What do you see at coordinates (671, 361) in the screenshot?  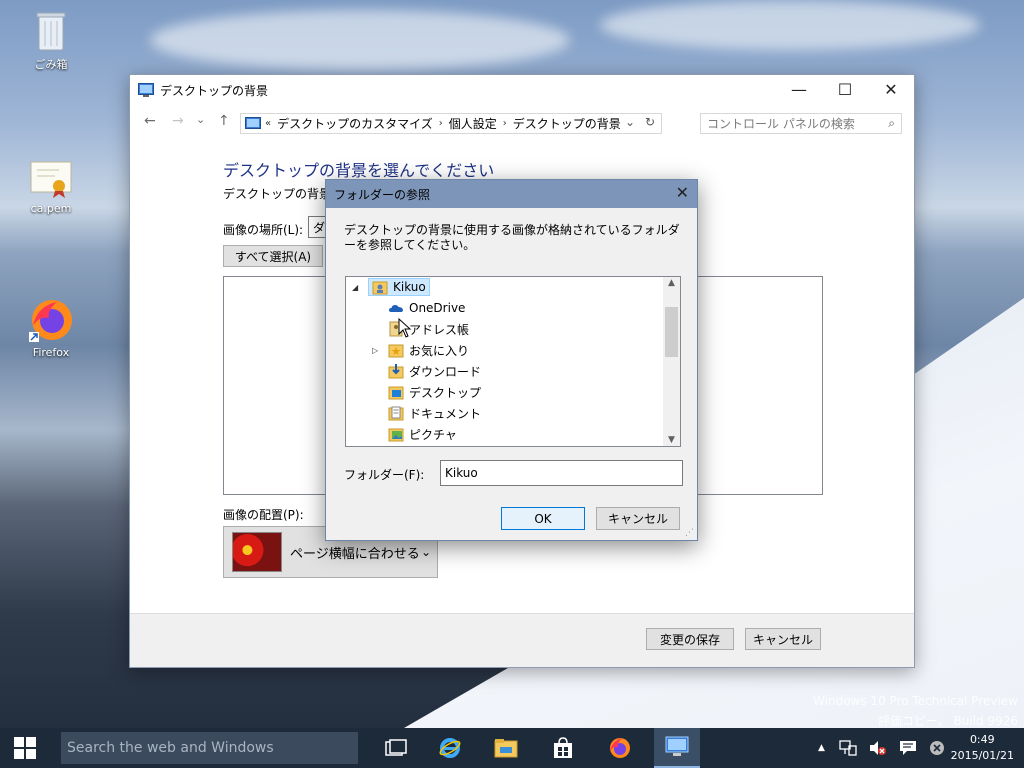 I see `tree-scrollbar: ▲ ▼` at bounding box center [671, 361].